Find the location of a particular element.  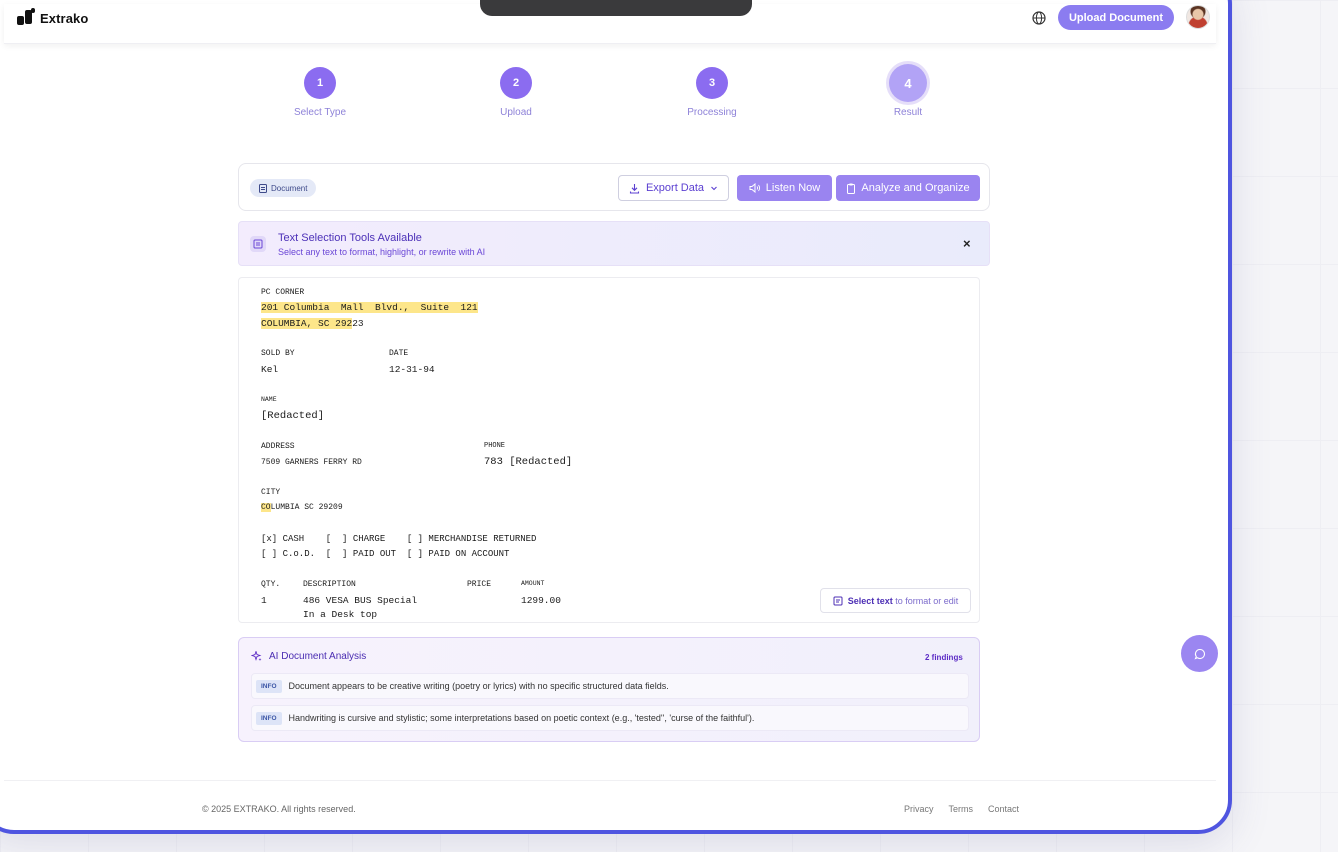

sold-by-value: Kel is located at coordinates (270, 369).